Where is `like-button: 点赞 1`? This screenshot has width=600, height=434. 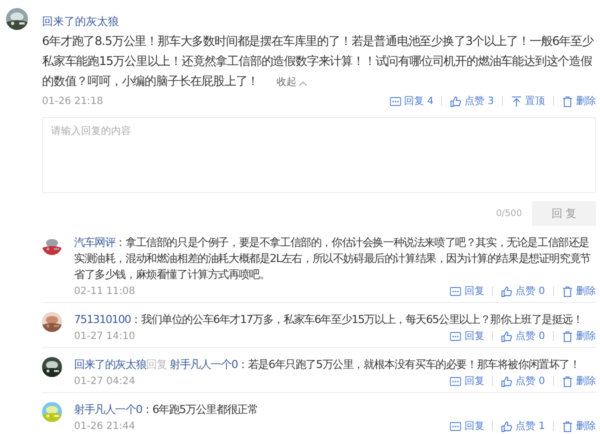
like-button: 点赞 1 is located at coordinates (523, 426).